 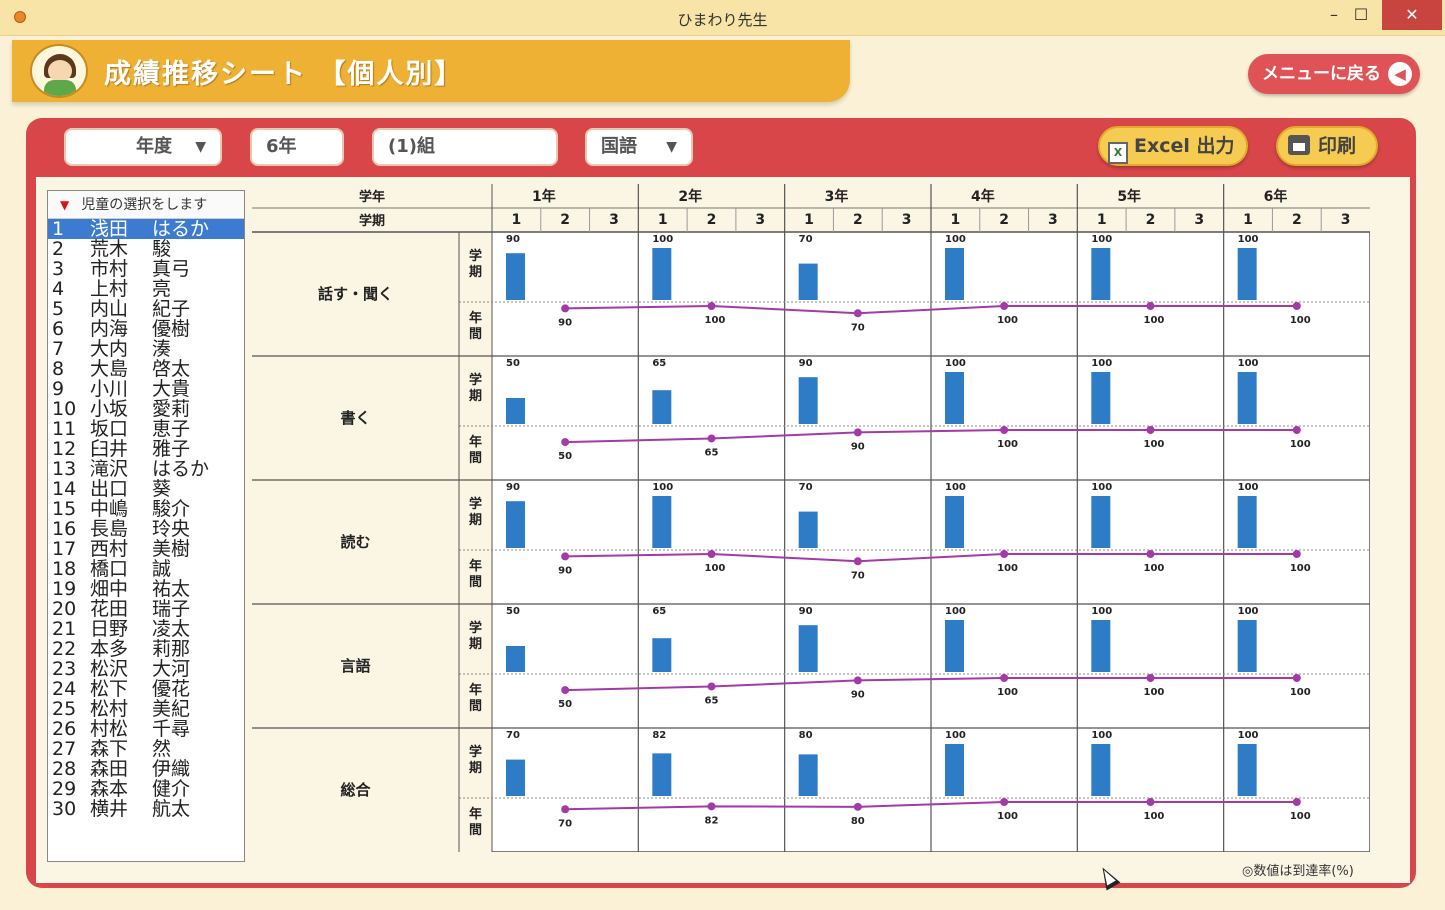 I want to click on back-to-menu-button: メニューに戻る ◀, so click(x=1334, y=74).